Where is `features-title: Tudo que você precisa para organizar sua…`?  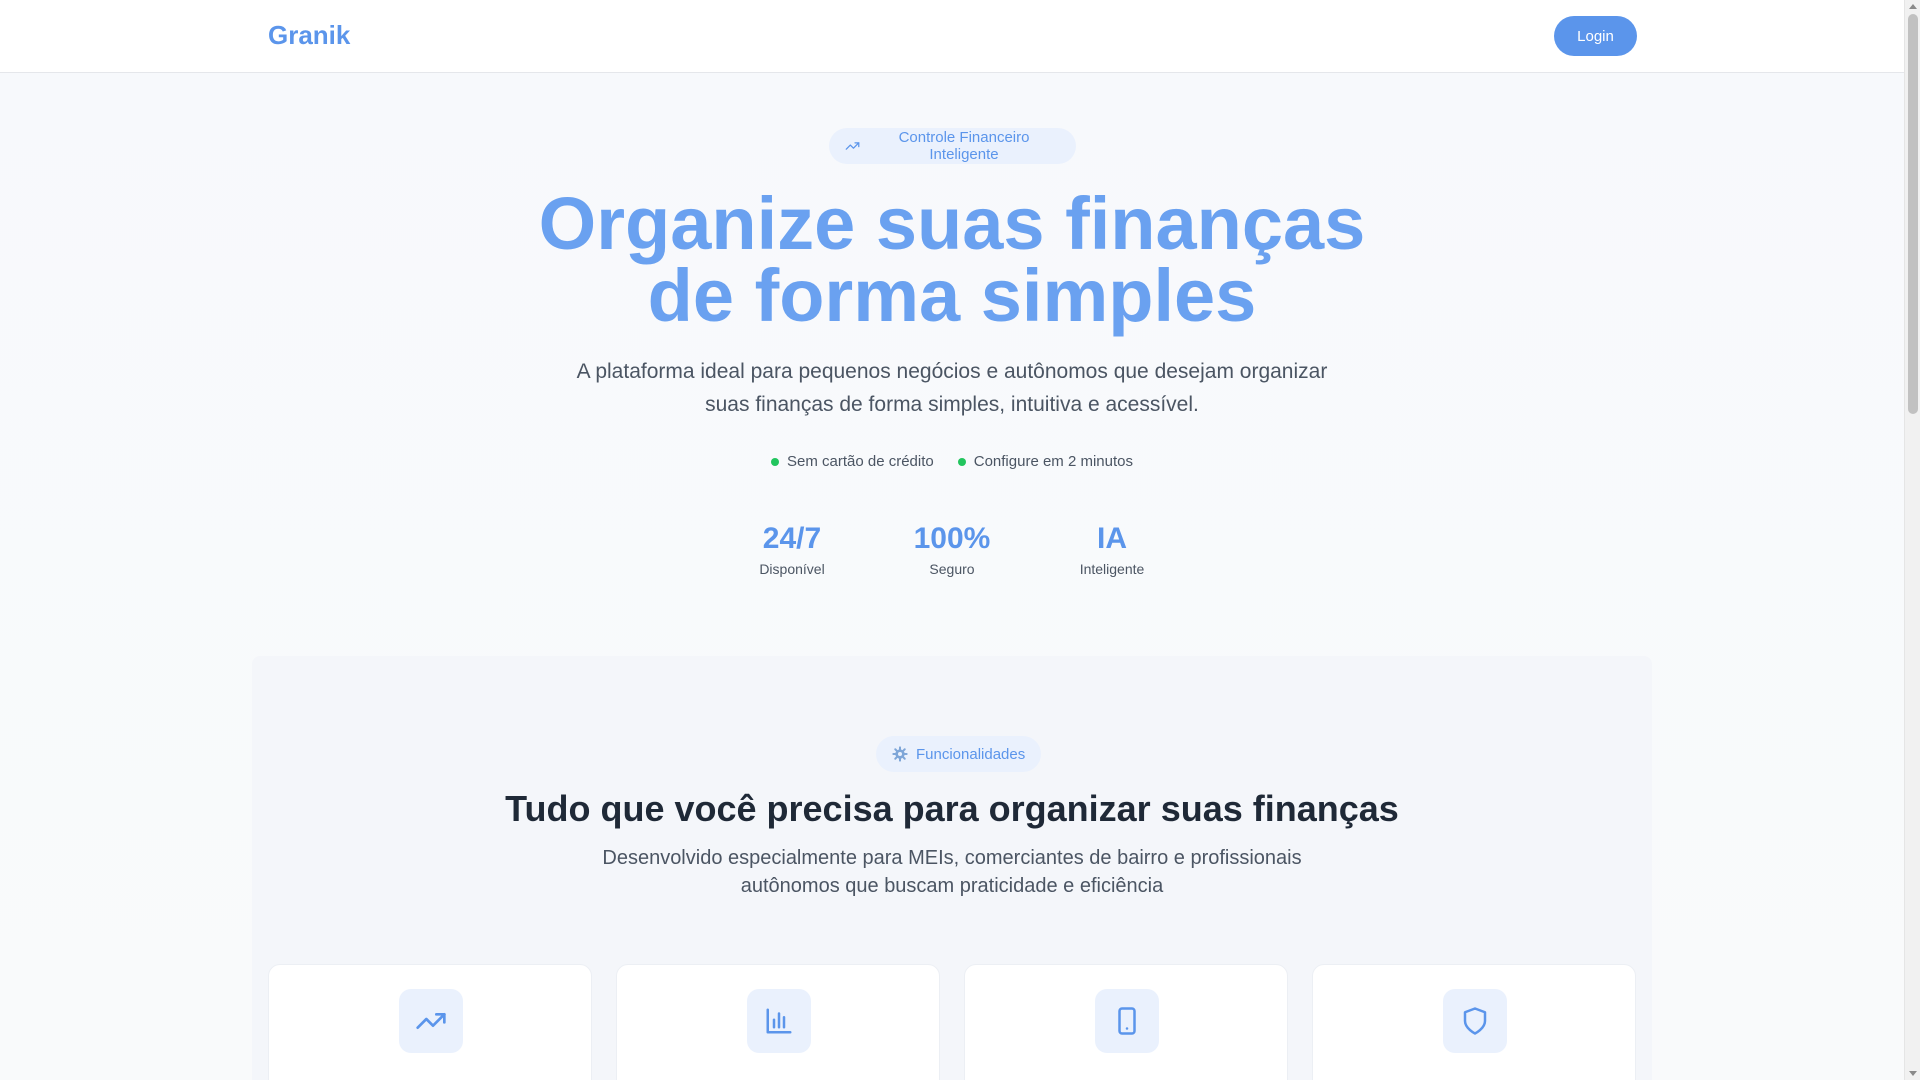
features-title: Tudo que você precisa para organizar sua… is located at coordinates (952, 808).